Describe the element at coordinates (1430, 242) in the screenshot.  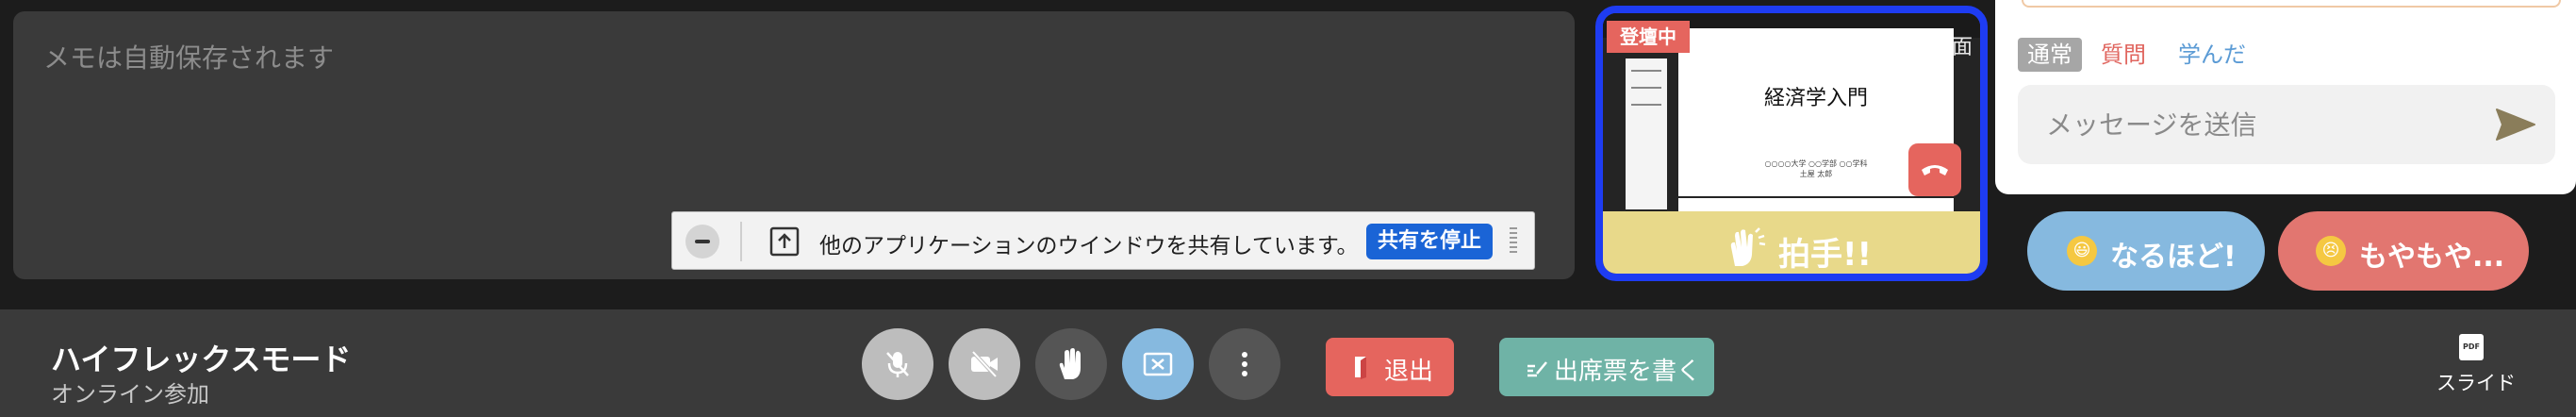
I see `stop-sharing-button: 共有を停止` at that location.